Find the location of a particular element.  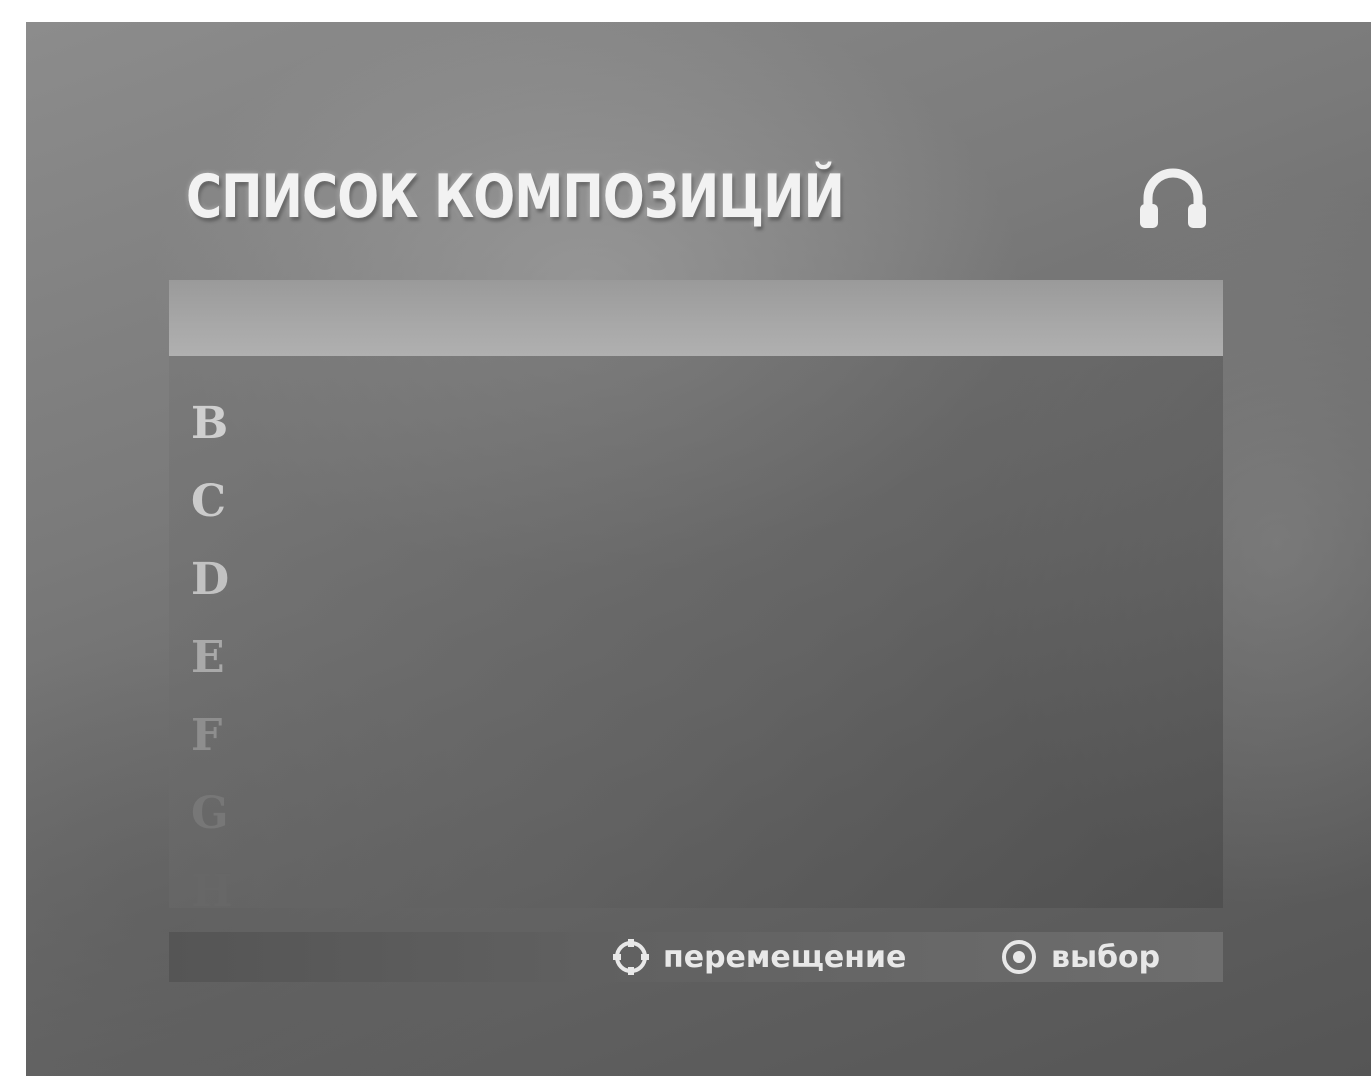

headphones-icon is located at coordinates (1173, 198).